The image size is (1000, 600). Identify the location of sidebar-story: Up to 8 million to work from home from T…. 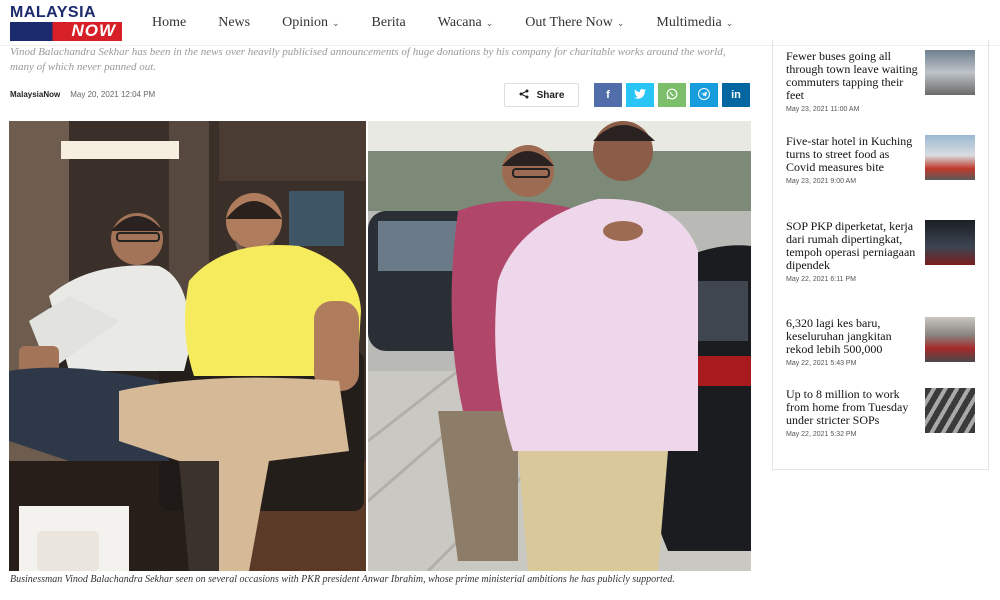
(883, 413).